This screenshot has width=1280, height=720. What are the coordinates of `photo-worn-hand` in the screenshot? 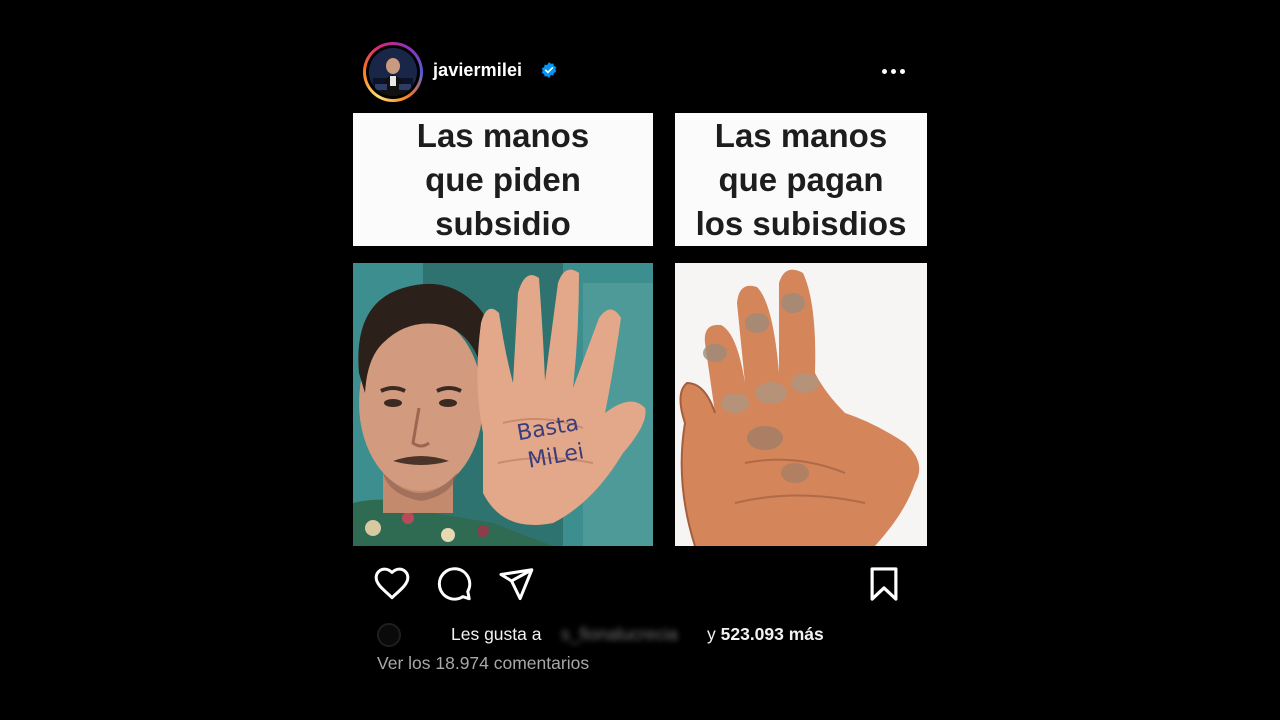 It's located at (801, 404).